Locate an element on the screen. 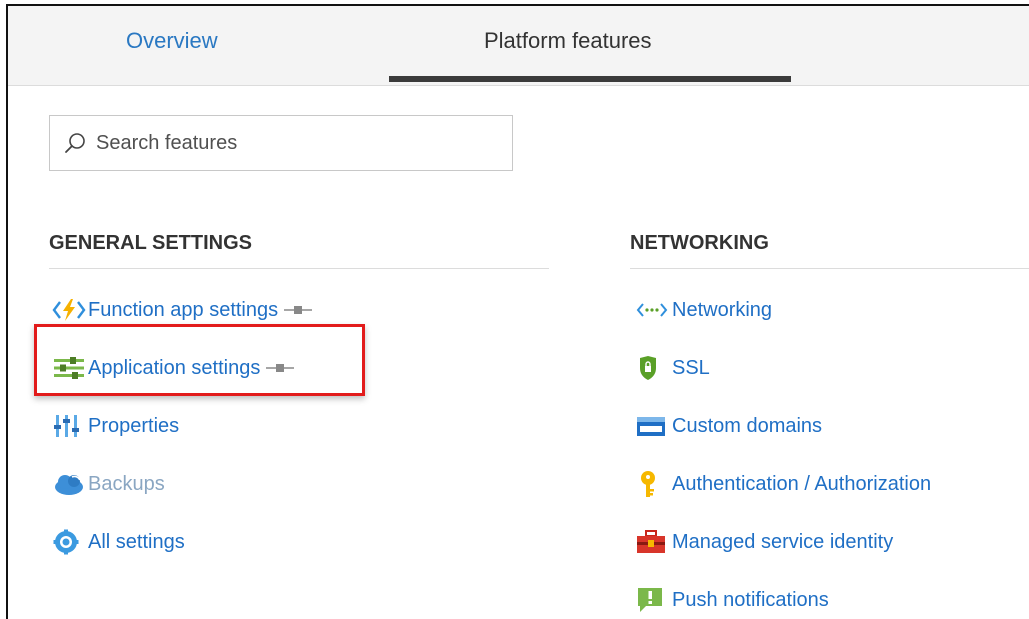 Image resolution: width=1029 pixels, height=619 pixels. custom-domains-link: Custom domains is located at coordinates (729, 426).